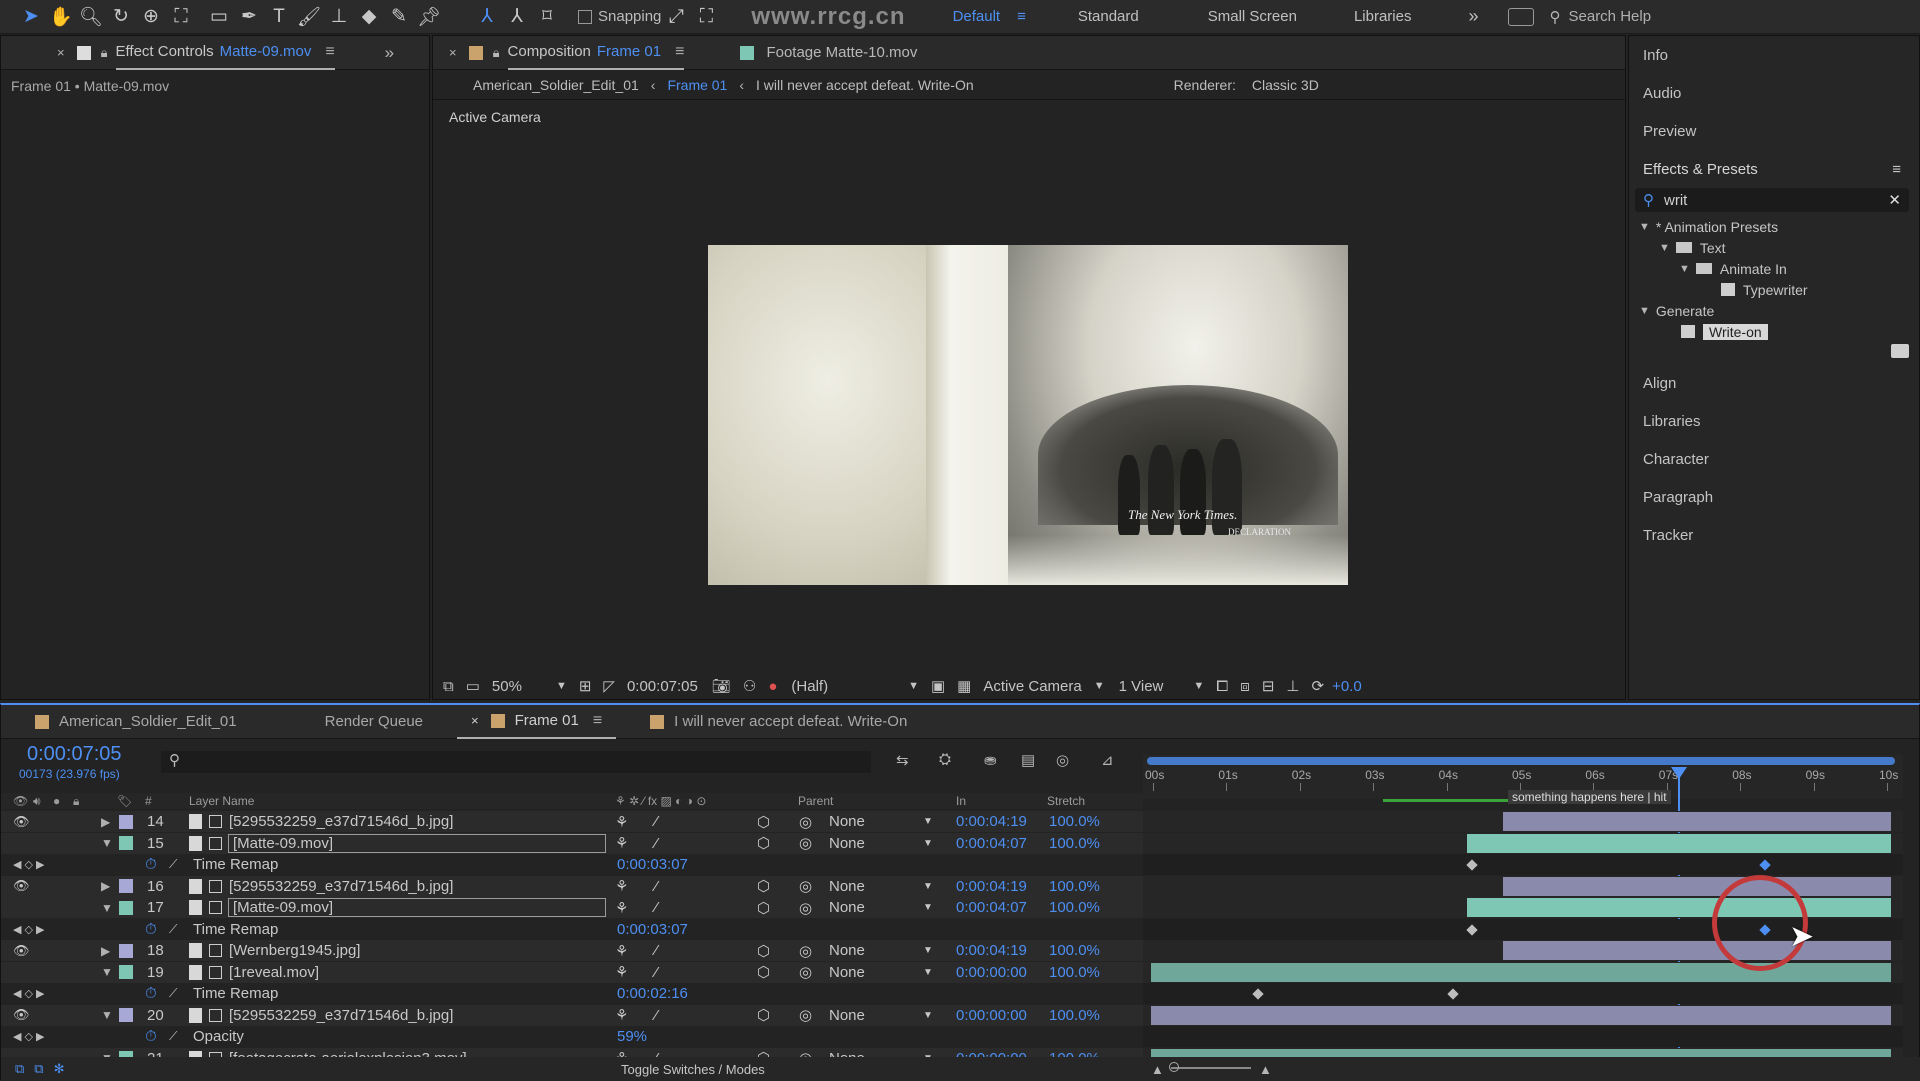 The height and width of the screenshot is (1081, 1920). Describe the element at coordinates (339, 17) in the screenshot. I see `clone-stamp-icon: ⊥` at that location.